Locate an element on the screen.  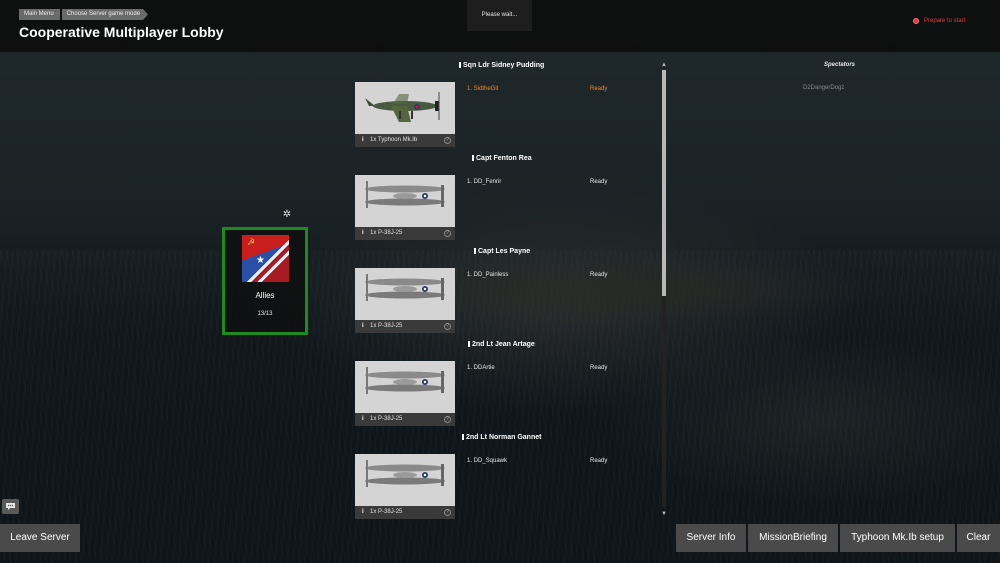
breadcrumb: Main Menu Choose Server game mode is located at coordinates (84, 14).